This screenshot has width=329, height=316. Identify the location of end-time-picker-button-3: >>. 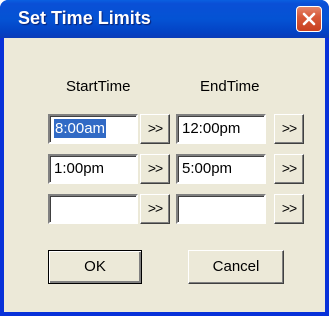
(289, 209).